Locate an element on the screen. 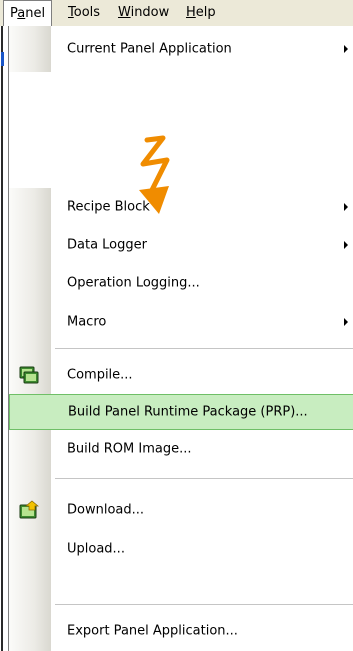  background-window-border is located at coordinates (2, 338).